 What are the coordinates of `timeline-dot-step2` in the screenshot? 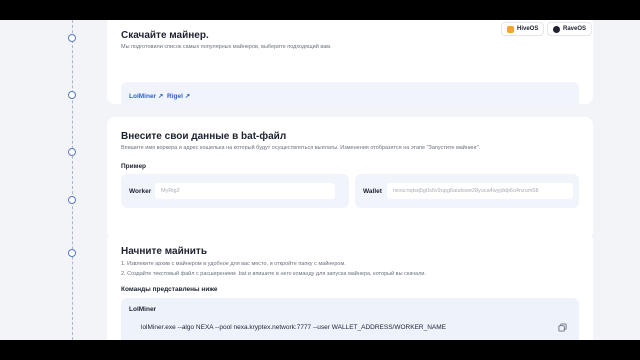 It's located at (72, 152).